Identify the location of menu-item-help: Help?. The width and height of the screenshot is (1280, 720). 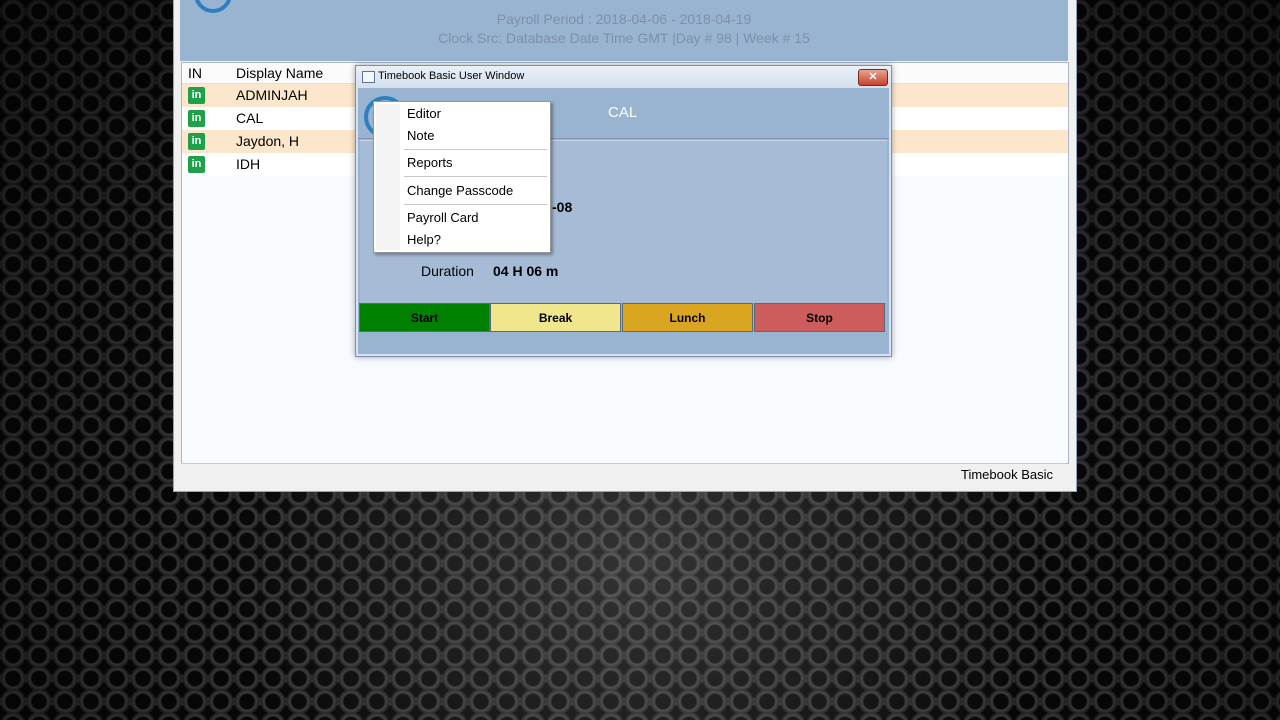
(424, 239).